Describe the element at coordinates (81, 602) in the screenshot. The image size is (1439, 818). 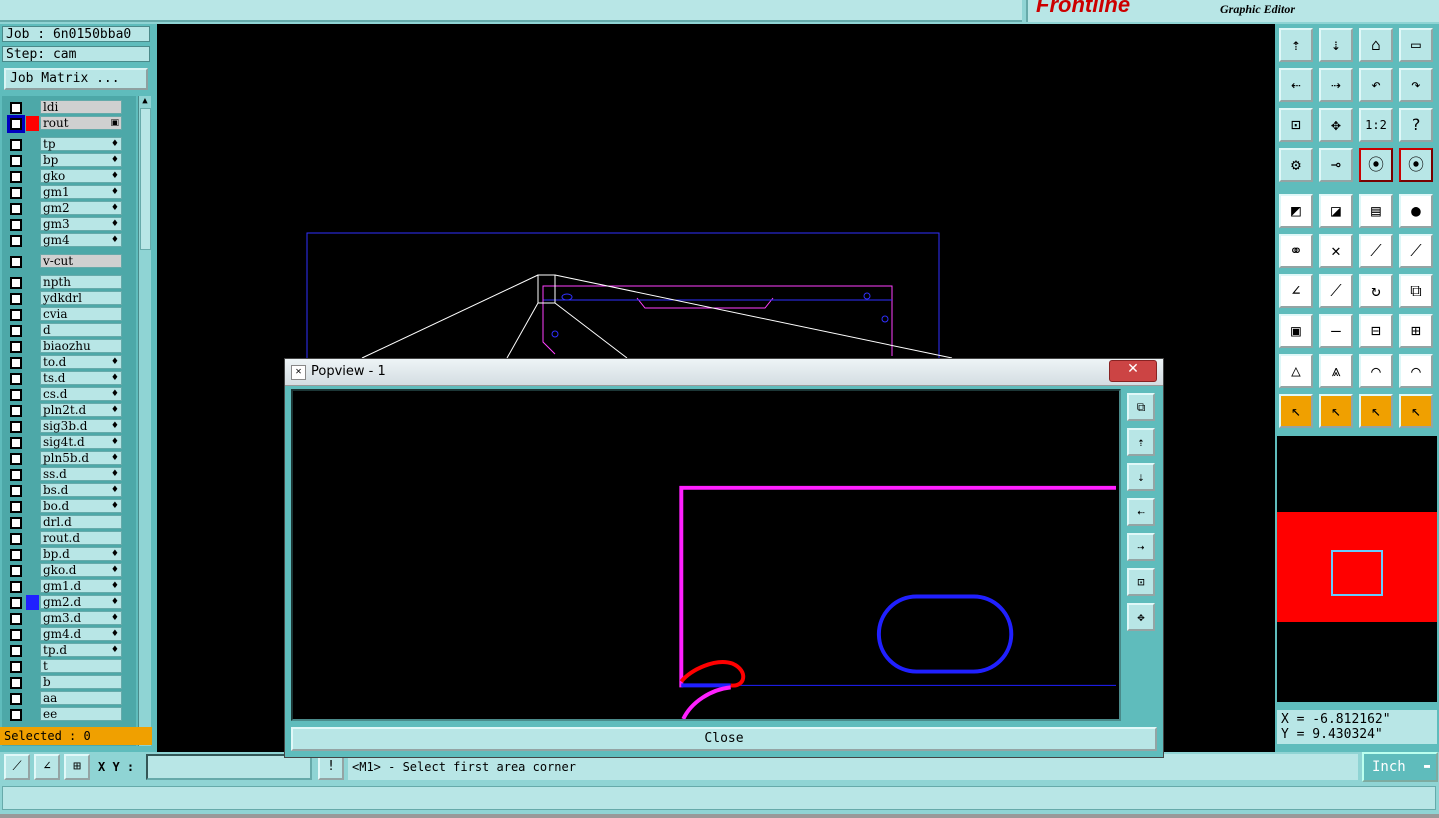
I see `layer-name: gm2.d ♦` at that location.